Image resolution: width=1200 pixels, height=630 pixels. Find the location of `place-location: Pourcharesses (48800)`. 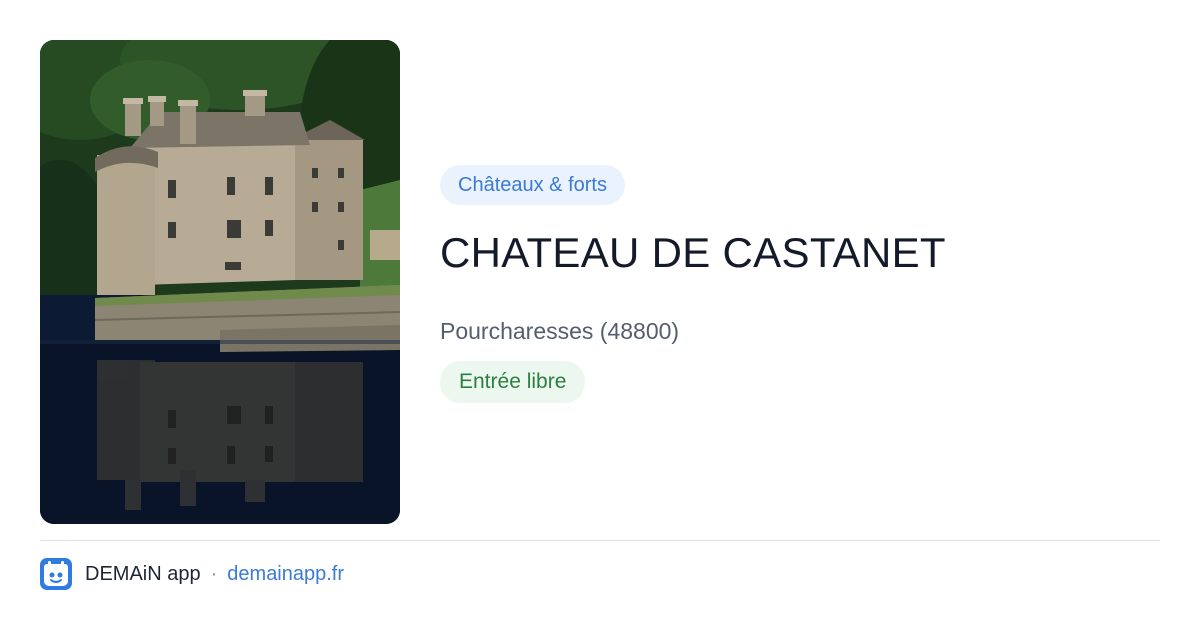

place-location: Pourcharesses (48800) is located at coordinates (560, 331).